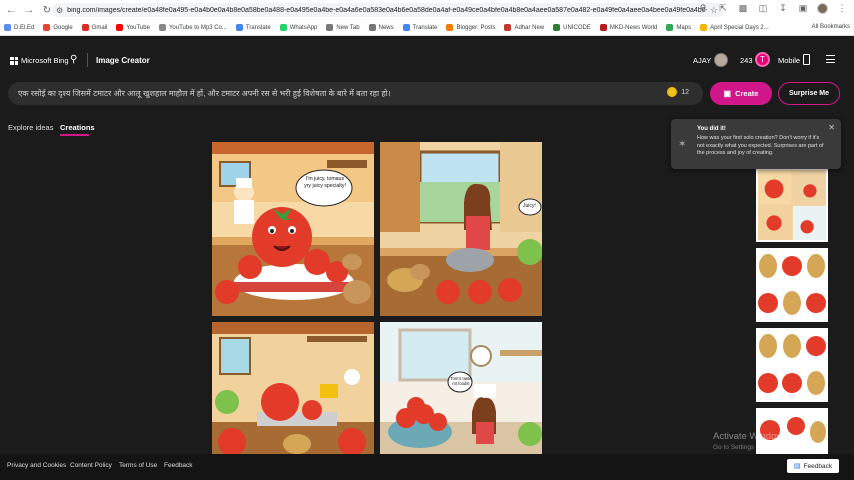  What do you see at coordinates (747, 93) in the screenshot?
I see `create-label: Create` at bounding box center [747, 93].